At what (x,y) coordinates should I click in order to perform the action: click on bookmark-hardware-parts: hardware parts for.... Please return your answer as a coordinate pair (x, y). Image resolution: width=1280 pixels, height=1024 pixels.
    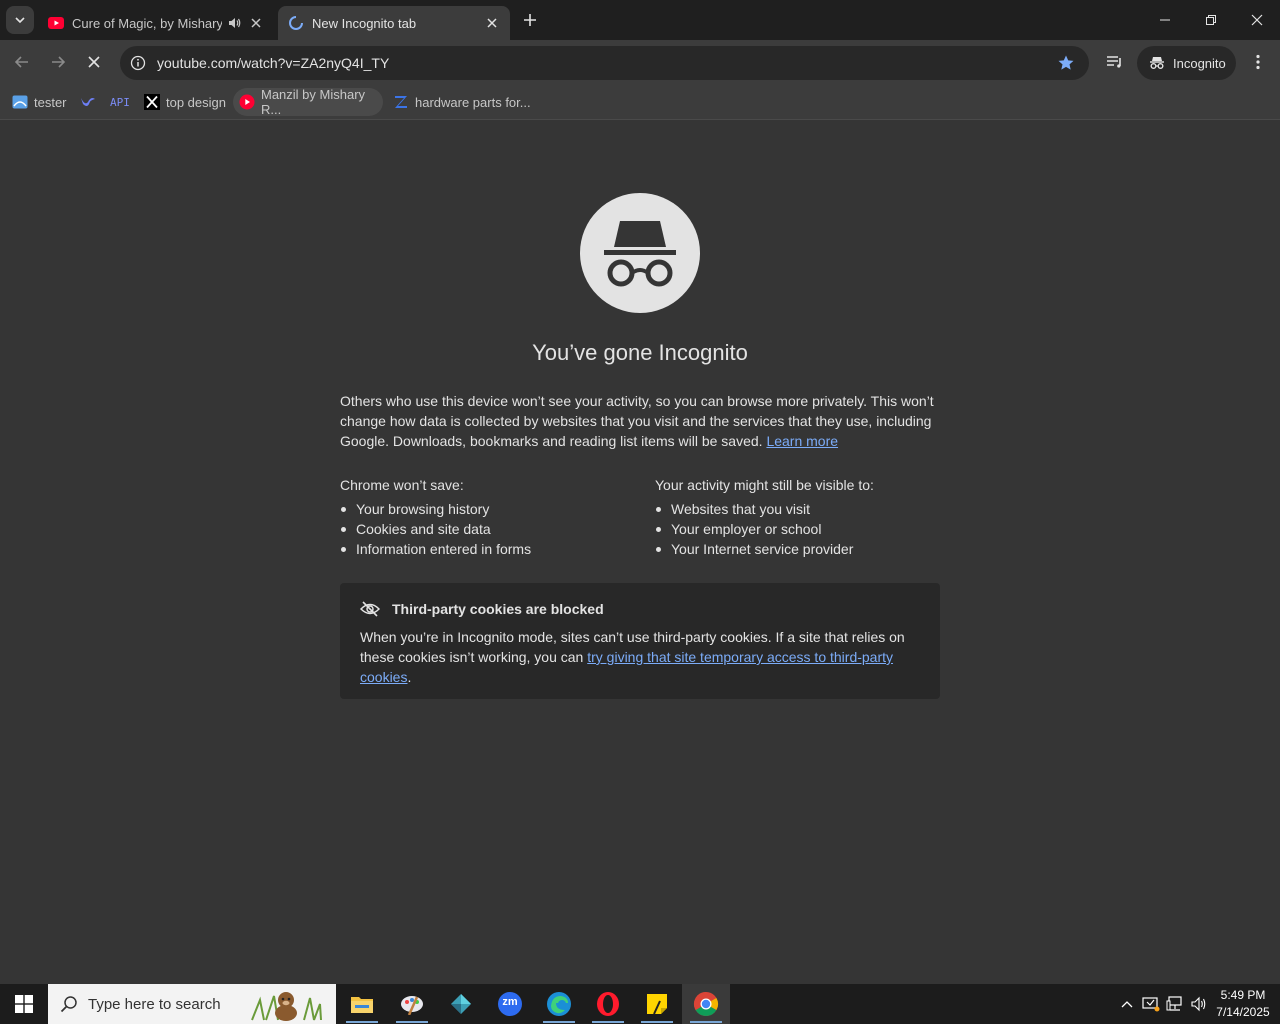
    Looking at the image, I should click on (462, 102).